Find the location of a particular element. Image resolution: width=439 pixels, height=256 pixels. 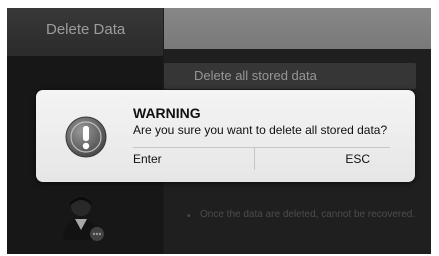

enter-button: Enter is located at coordinates (193, 159).